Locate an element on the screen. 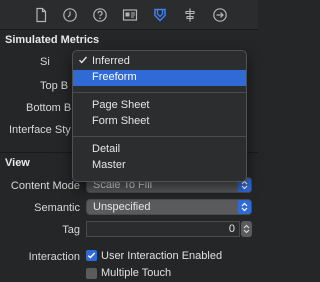  inspector-toolbar is located at coordinates (129, 15).